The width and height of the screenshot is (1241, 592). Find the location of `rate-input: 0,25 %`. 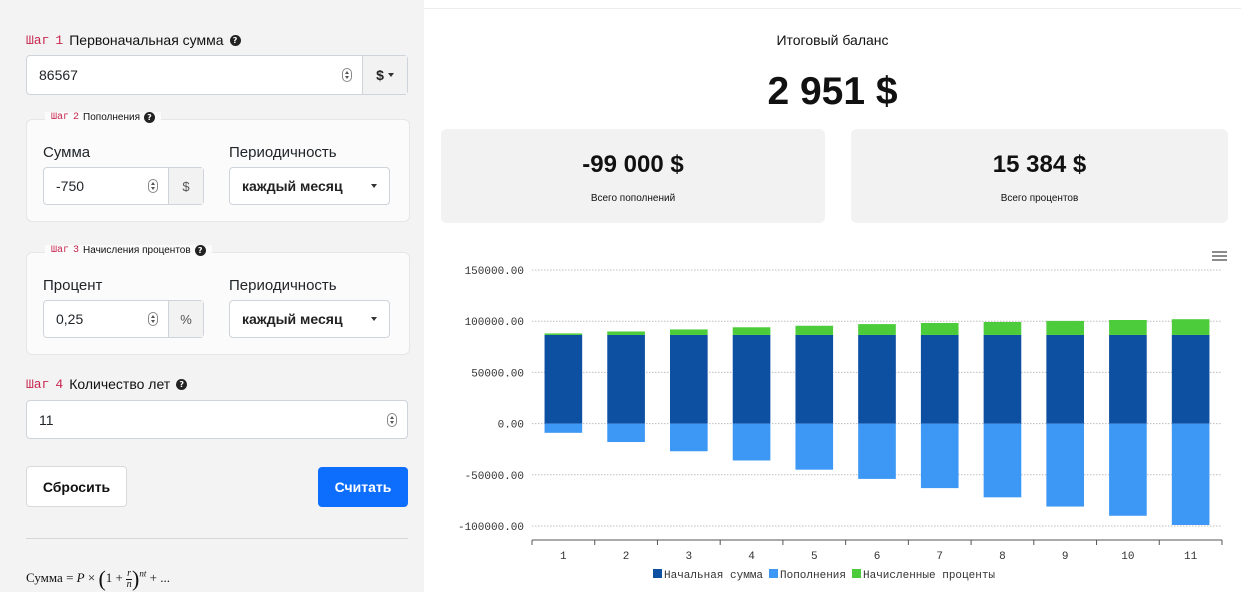

rate-input: 0,25 % is located at coordinates (123, 319).